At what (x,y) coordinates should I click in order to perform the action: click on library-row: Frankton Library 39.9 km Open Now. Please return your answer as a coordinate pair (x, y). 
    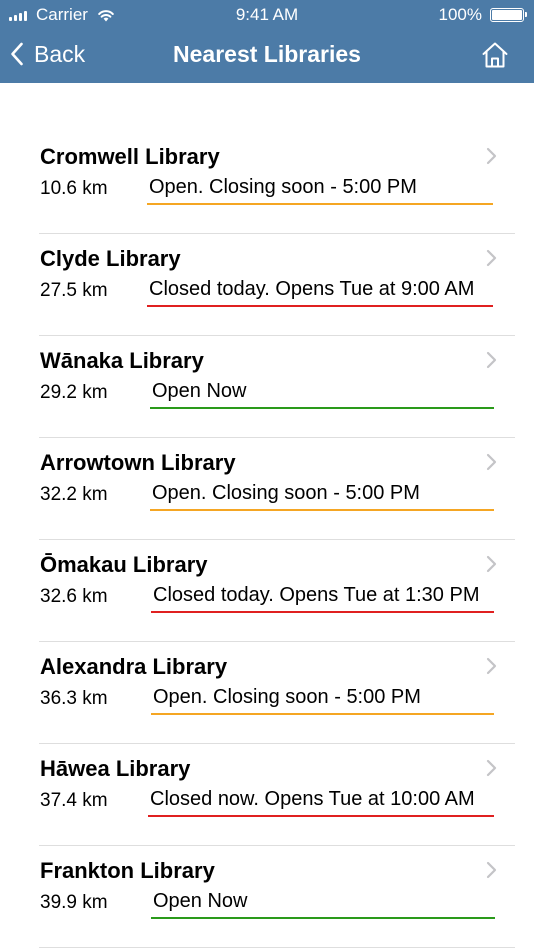
    Looking at the image, I should click on (277, 897).